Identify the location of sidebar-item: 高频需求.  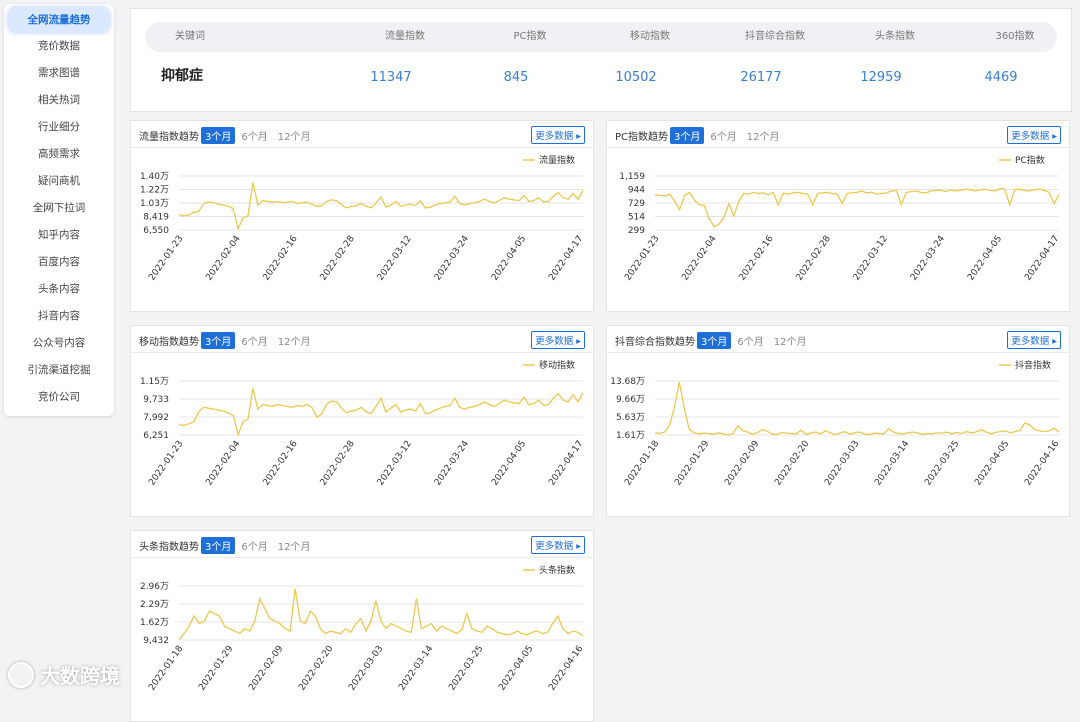
(59, 154).